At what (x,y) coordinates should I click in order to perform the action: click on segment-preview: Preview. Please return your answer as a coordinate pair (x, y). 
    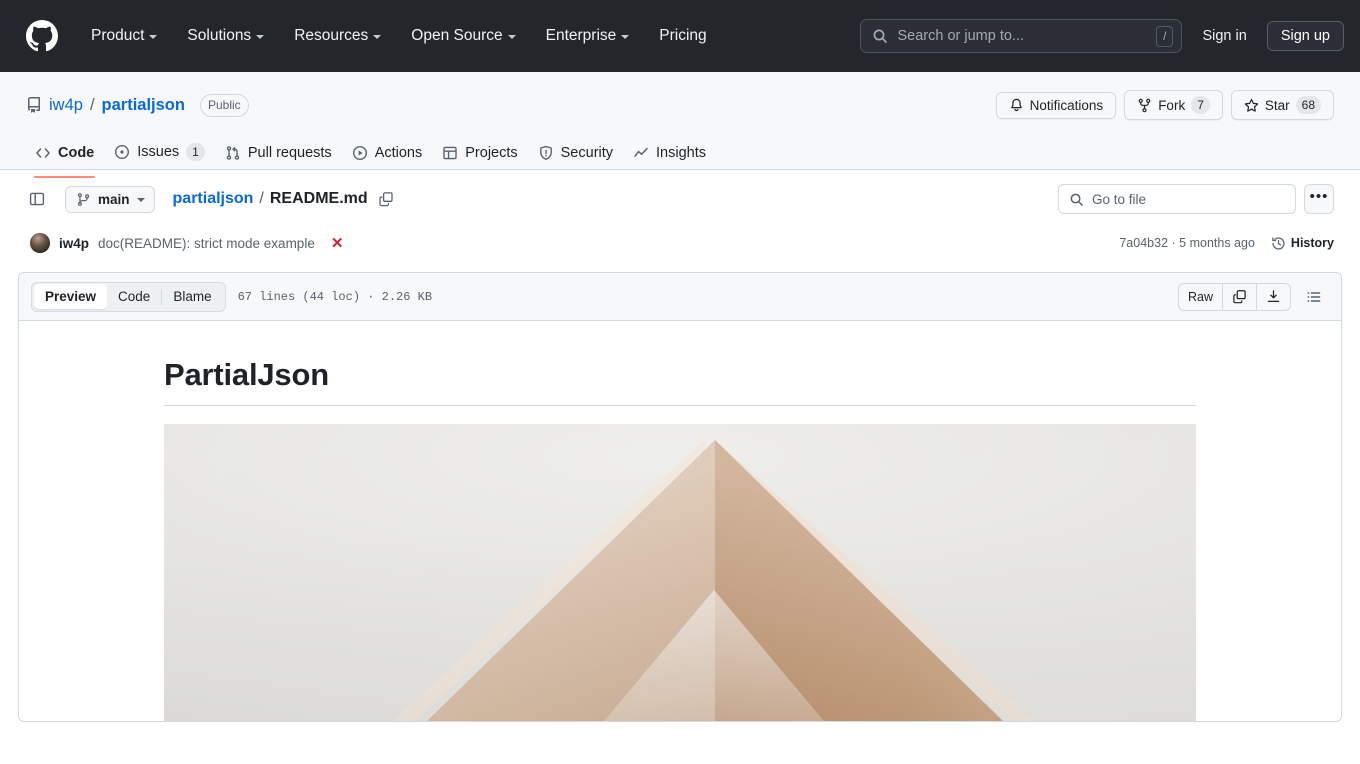
    Looking at the image, I should click on (71, 296).